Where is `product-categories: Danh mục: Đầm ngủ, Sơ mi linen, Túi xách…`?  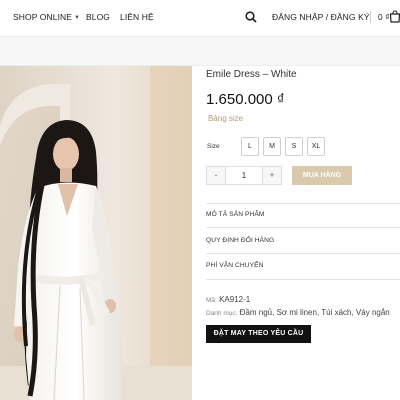
product-categories: Danh mục: Đầm ngủ, Sơ mi linen, Túi xách… is located at coordinates (298, 312).